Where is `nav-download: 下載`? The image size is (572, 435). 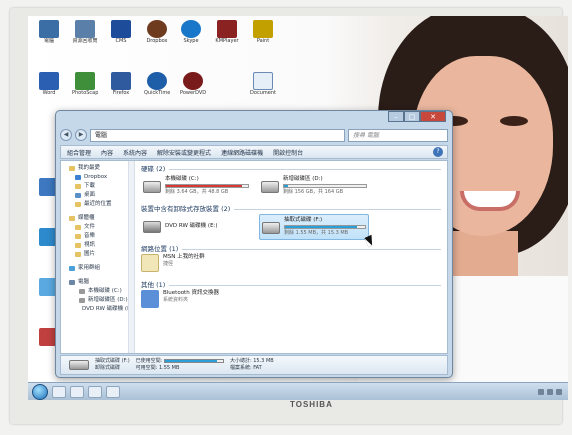 nav-download: 下載 is located at coordinates (97, 186).